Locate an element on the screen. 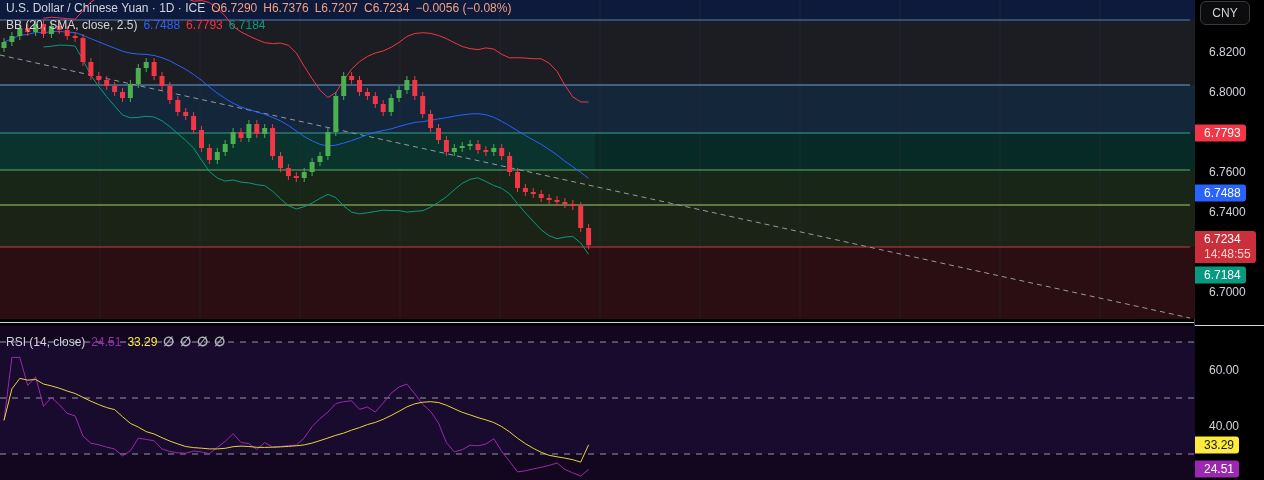  price-tag: 6.7184 is located at coordinates (1220, 275).